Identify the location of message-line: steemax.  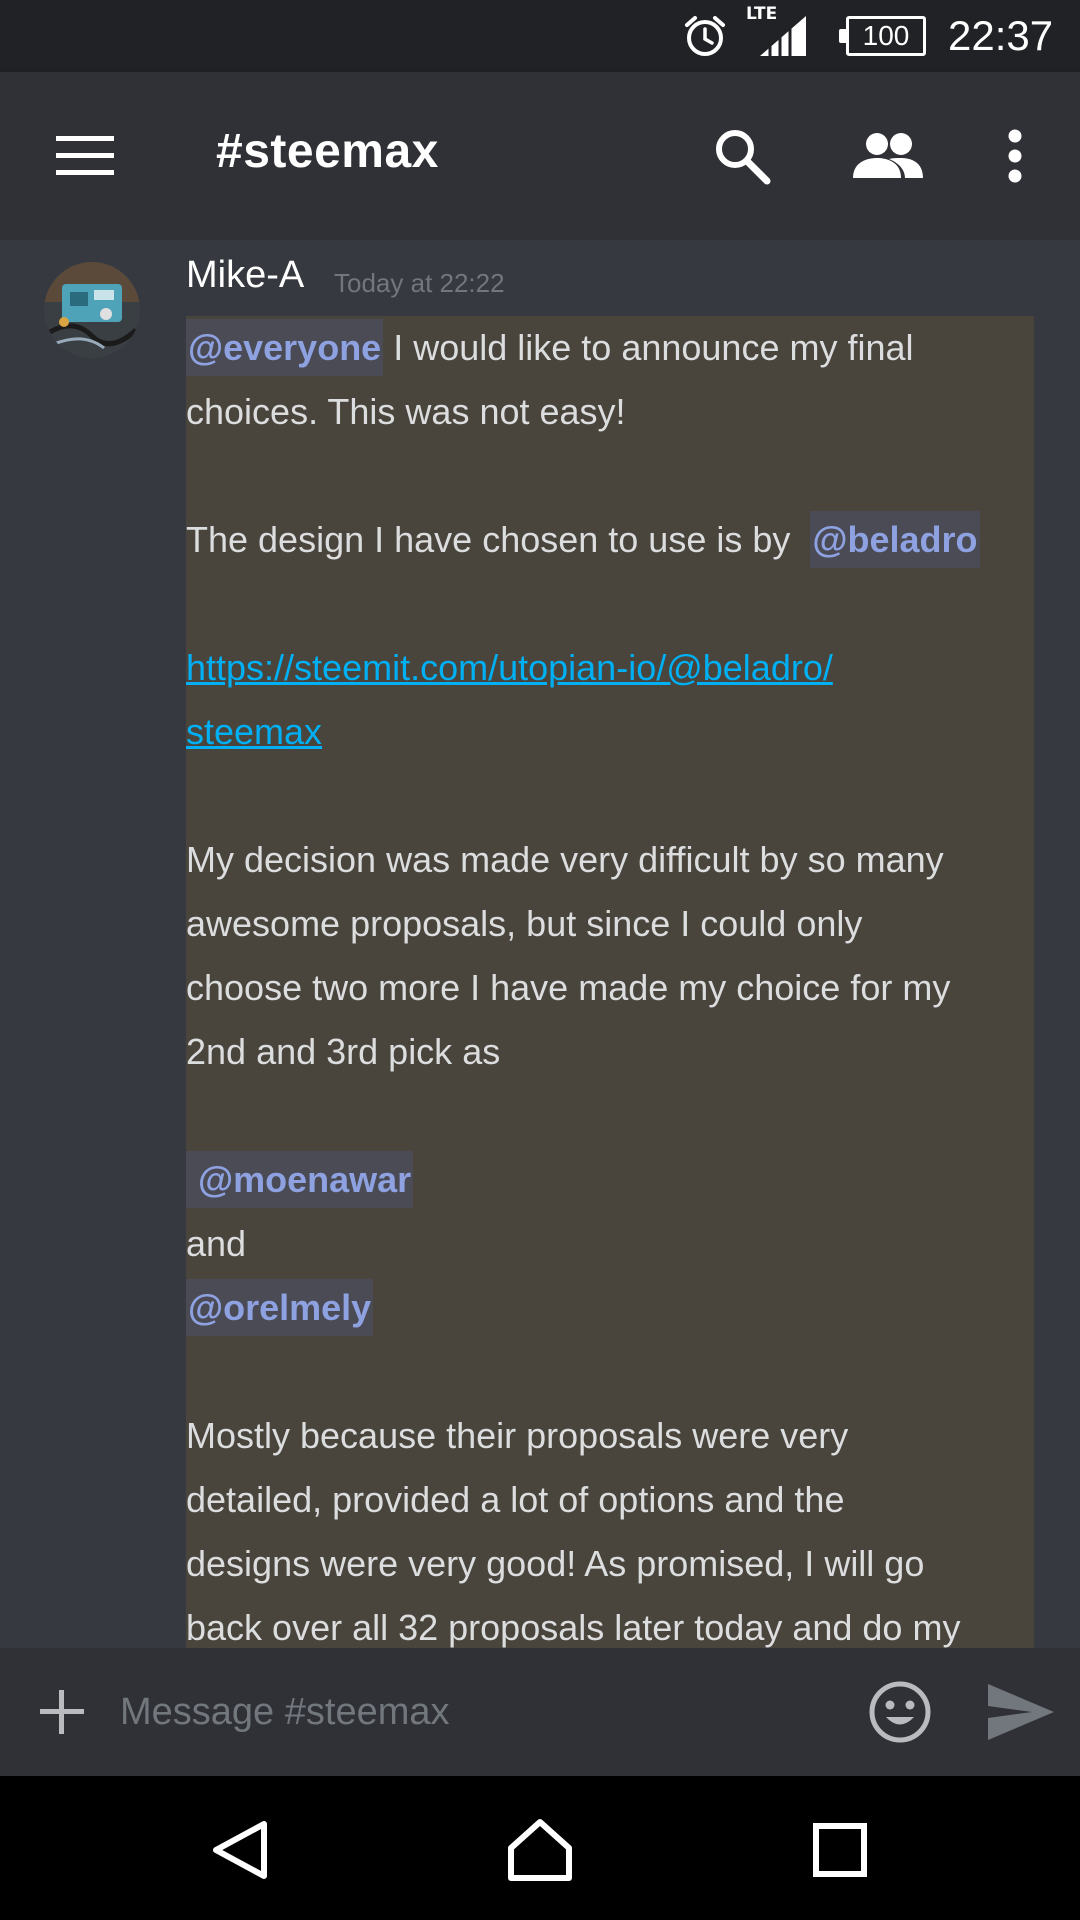
(610, 732).